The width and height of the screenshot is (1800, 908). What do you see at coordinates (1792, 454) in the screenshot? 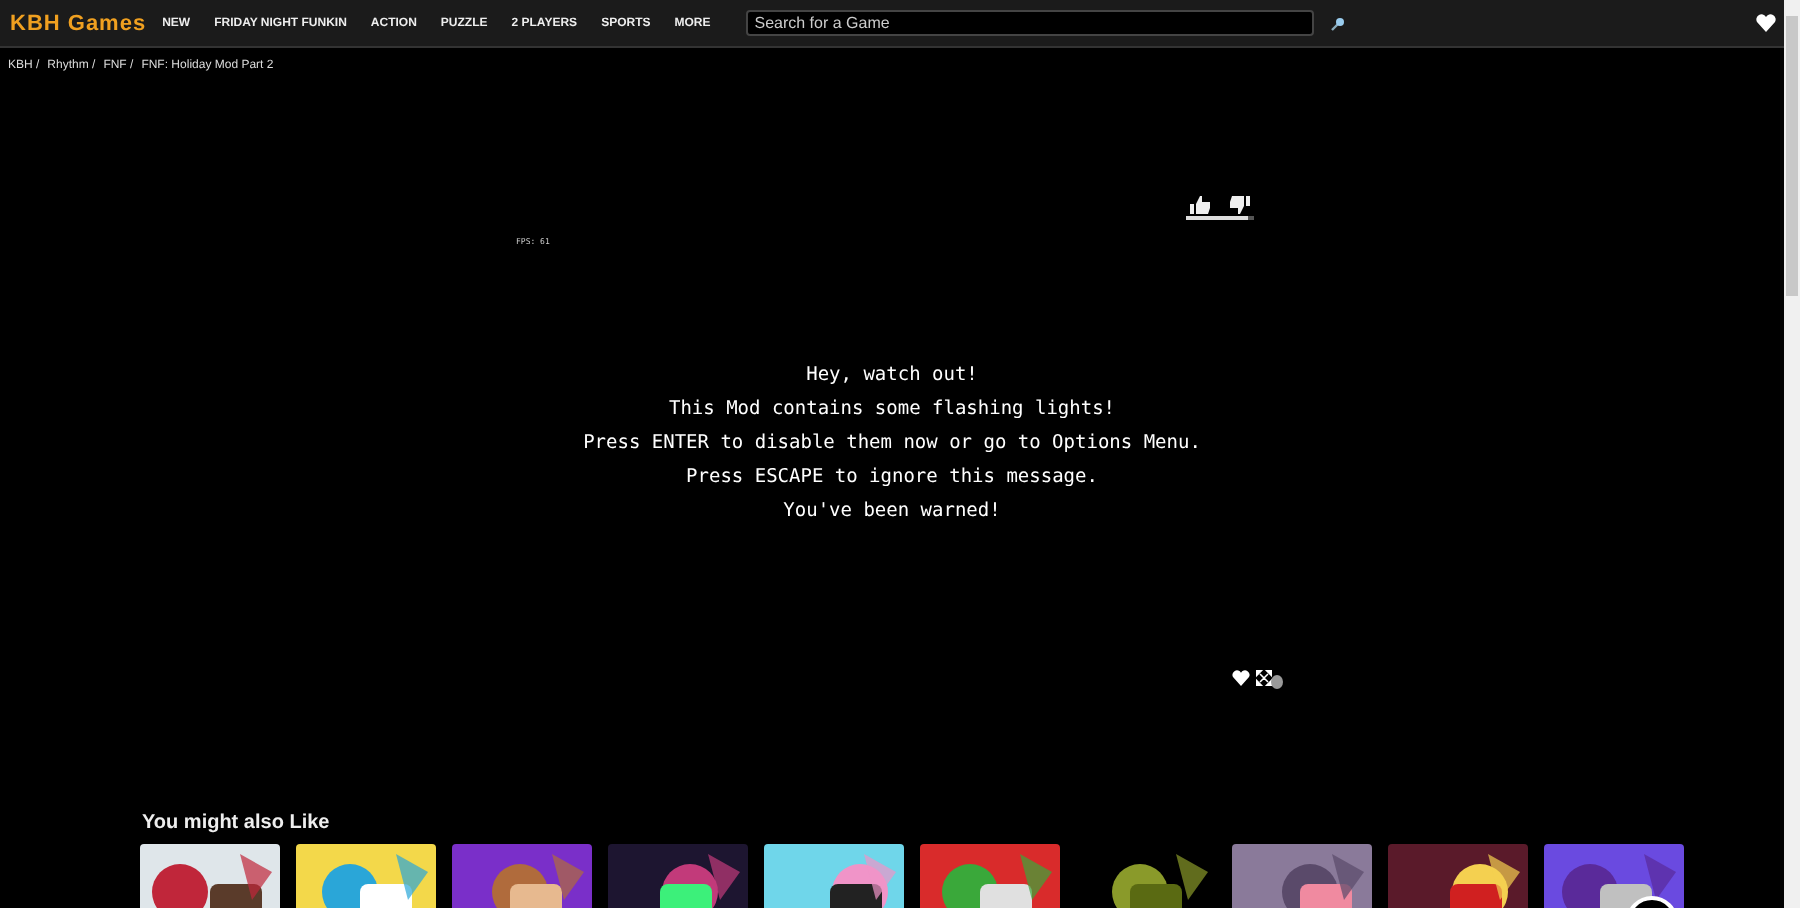
I see `scrollbar` at bounding box center [1792, 454].